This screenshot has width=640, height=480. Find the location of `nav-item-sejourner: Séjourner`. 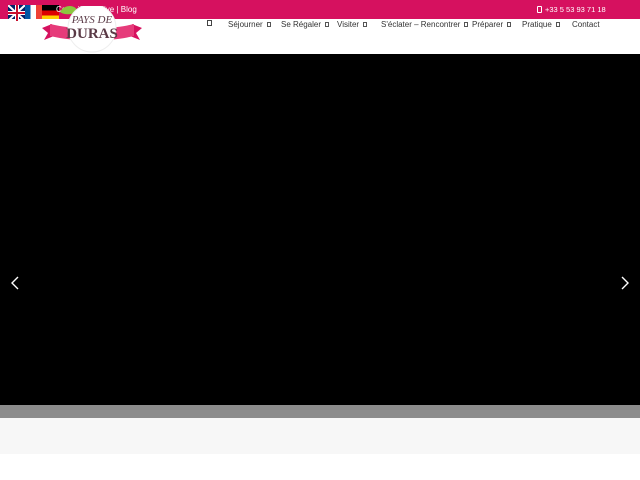

nav-item-sejourner: Séjourner is located at coordinates (249, 25).